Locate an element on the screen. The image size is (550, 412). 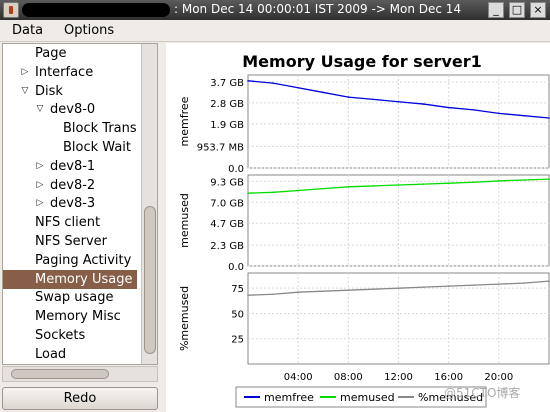
legend-label: memfree is located at coordinates (289, 397).